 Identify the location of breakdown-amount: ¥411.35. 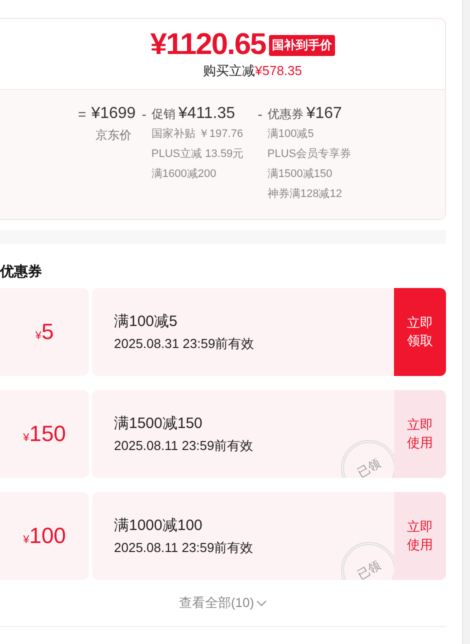
(207, 114).